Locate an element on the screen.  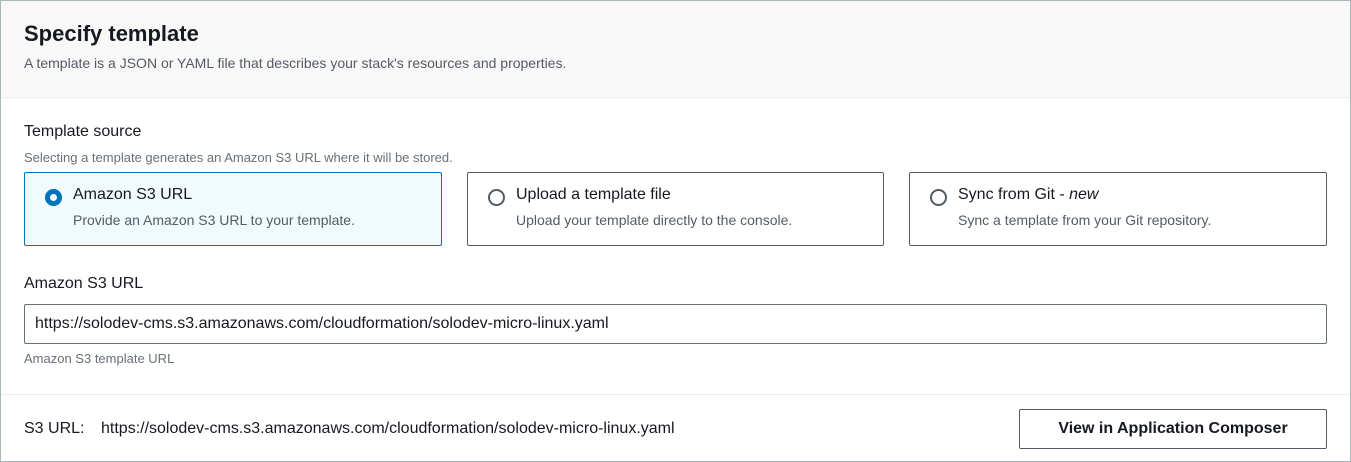
tile-title: Sync from Git - new is located at coordinates (1028, 195).